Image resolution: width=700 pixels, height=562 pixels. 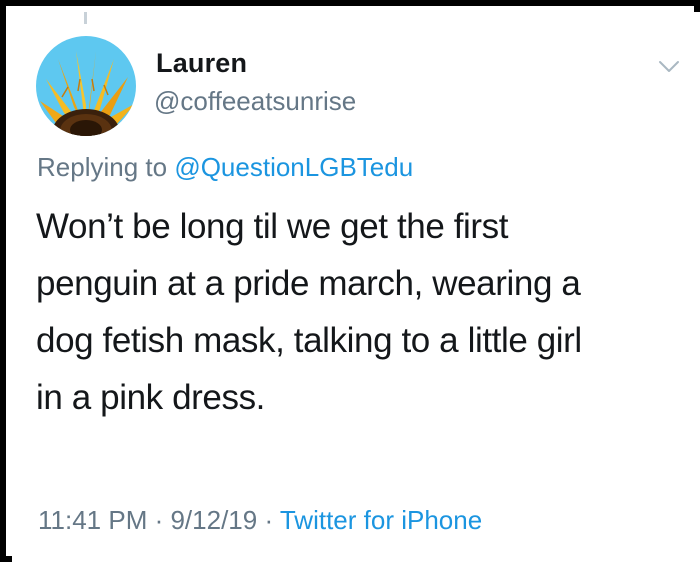 I want to click on tweet-text-line: Won’t be long til we get the first, so click(x=272, y=226).